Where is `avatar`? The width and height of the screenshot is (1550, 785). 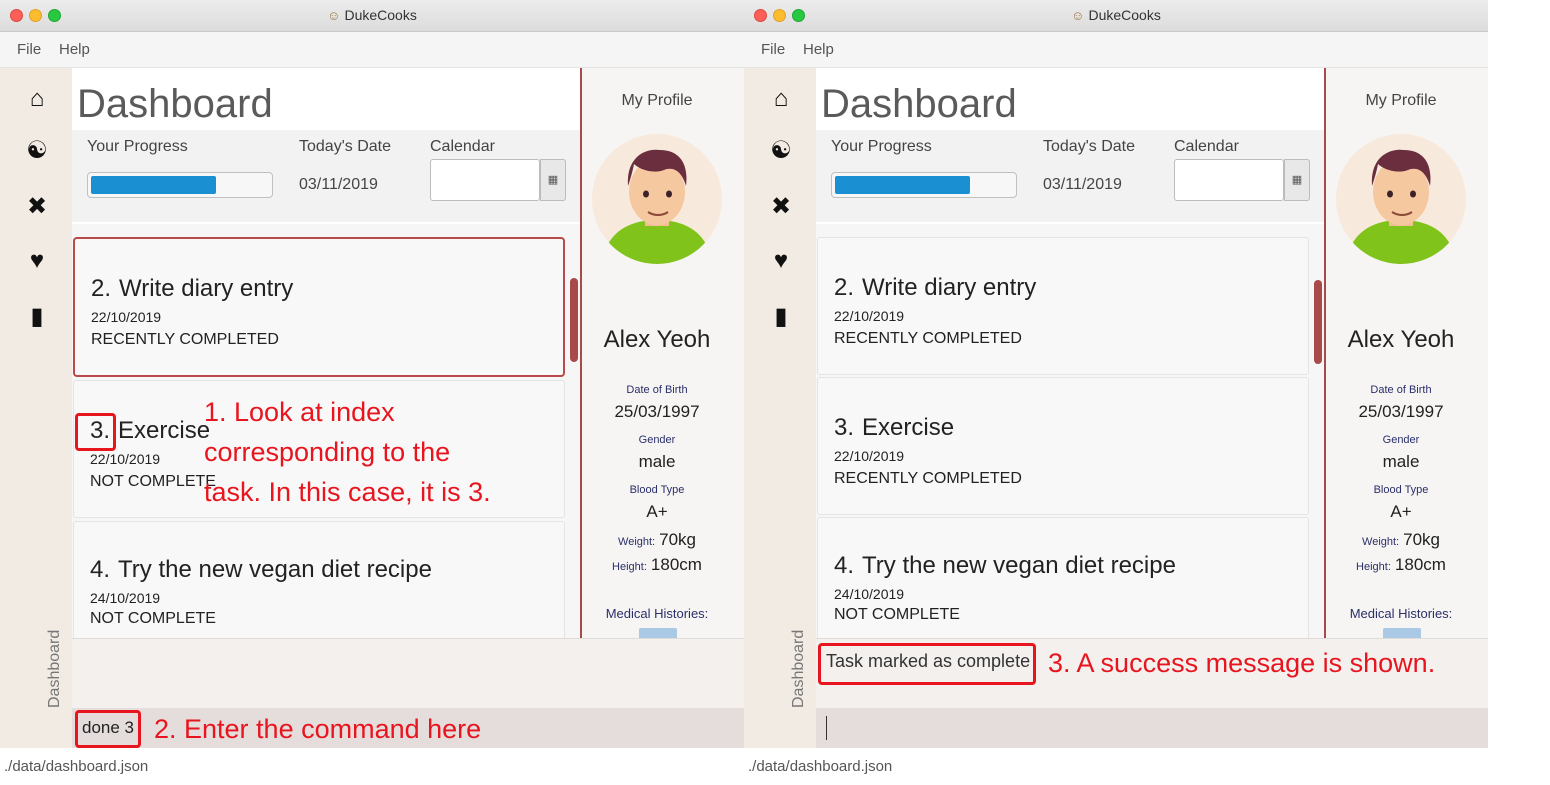
avatar is located at coordinates (1401, 199).